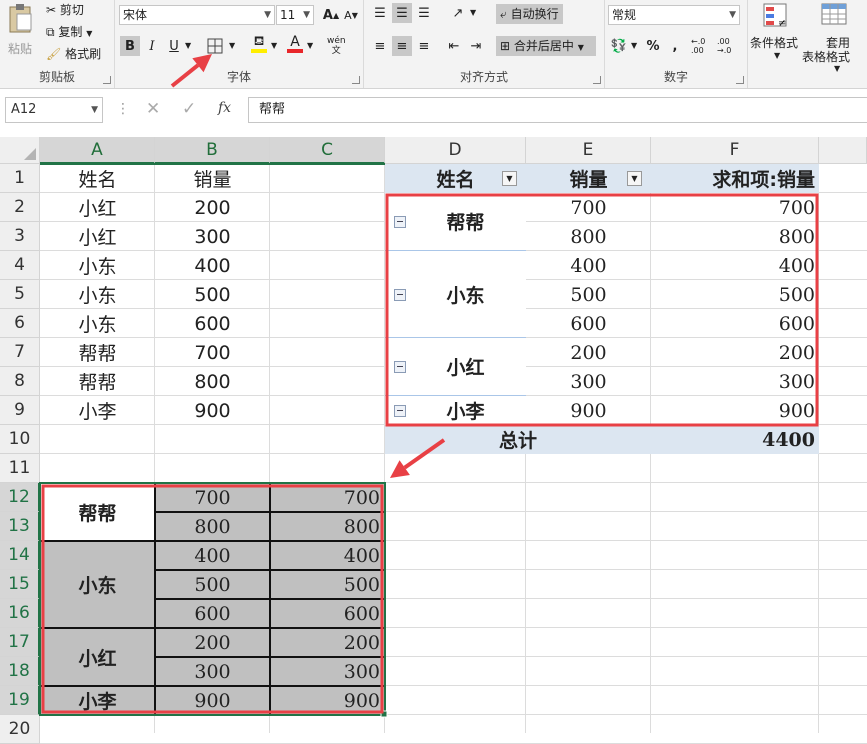 This screenshot has width=867, height=744. Describe the element at coordinates (20, 613) in the screenshot. I see `row-header-16: 16` at that location.